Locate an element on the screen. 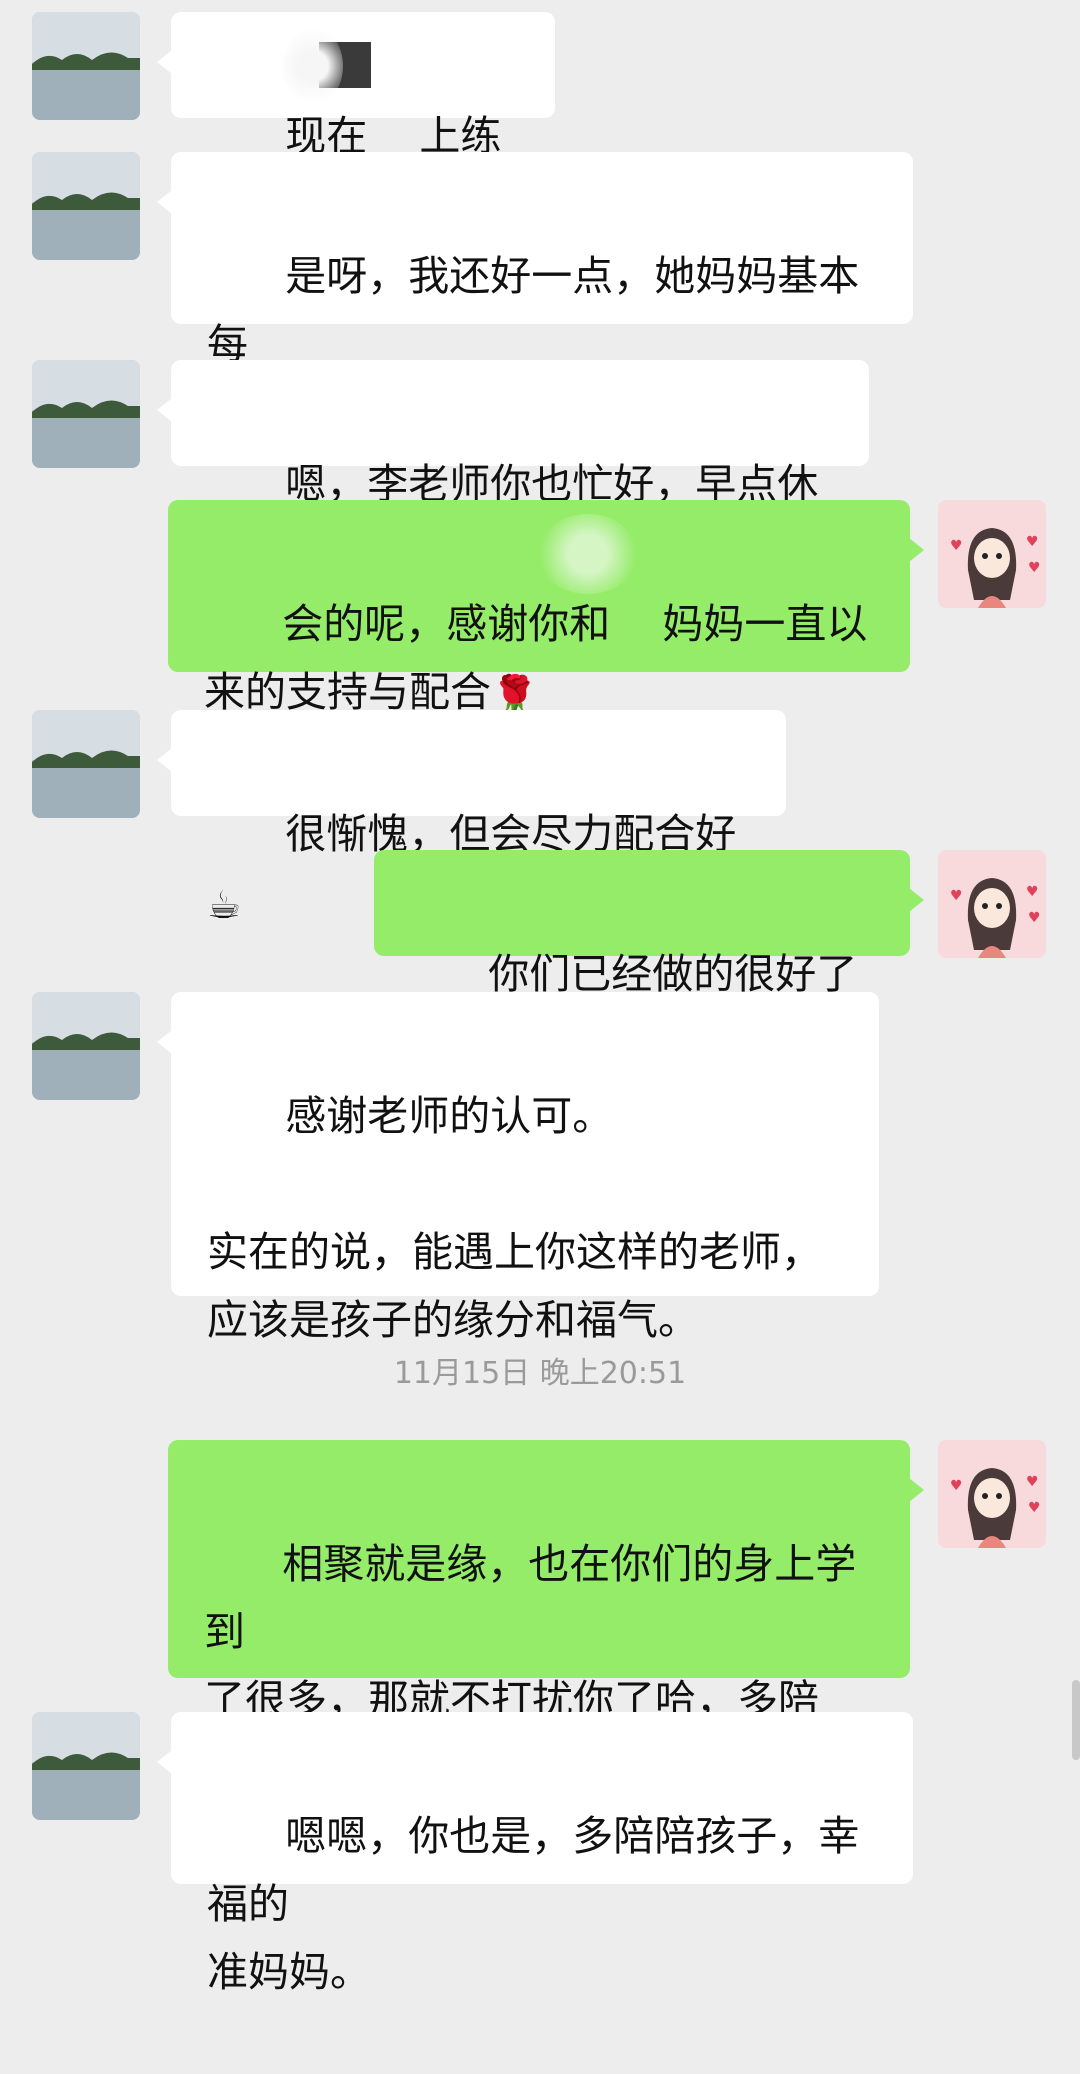 The height and width of the screenshot is (2074, 1080). scrollbar is located at coordinates (1076, 1720).